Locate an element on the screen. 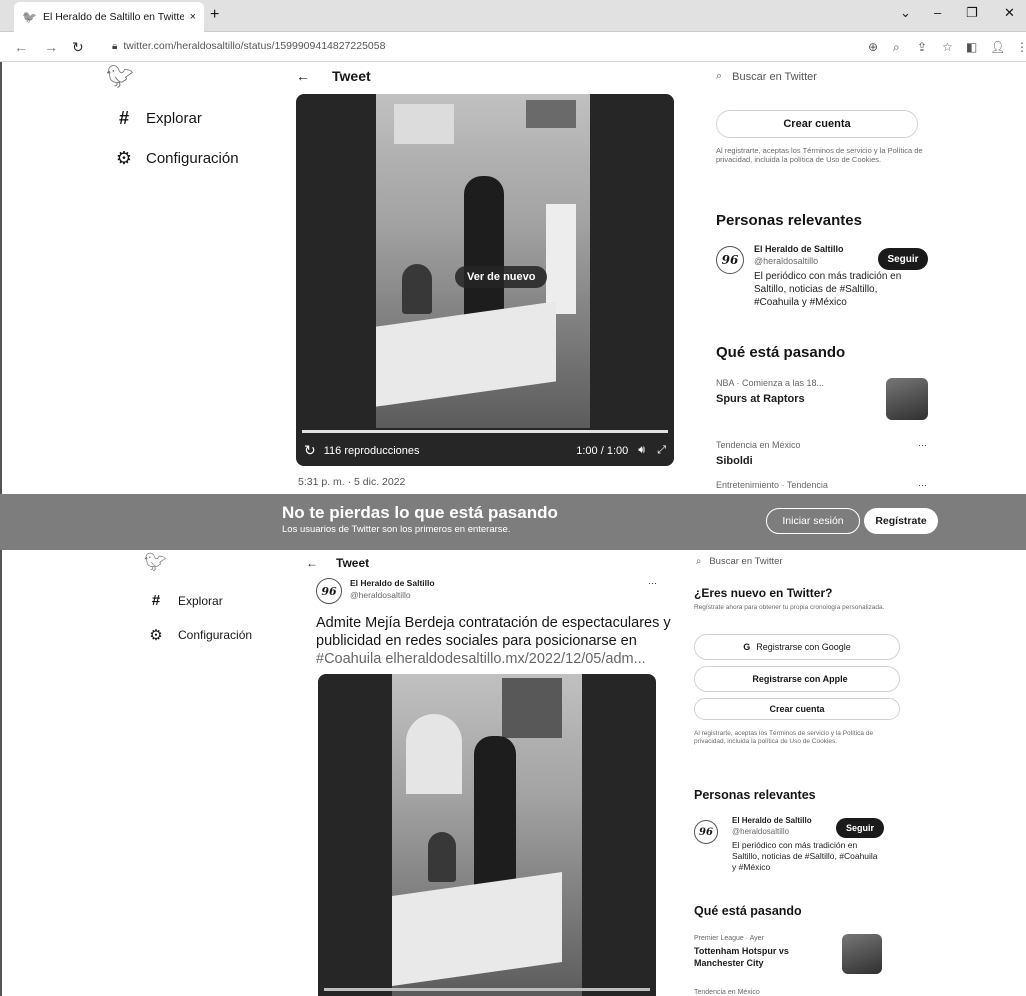 This screenshot has width=1026, height=996. tab-list-icon: ⌄ is located at coordinates (905, 13).